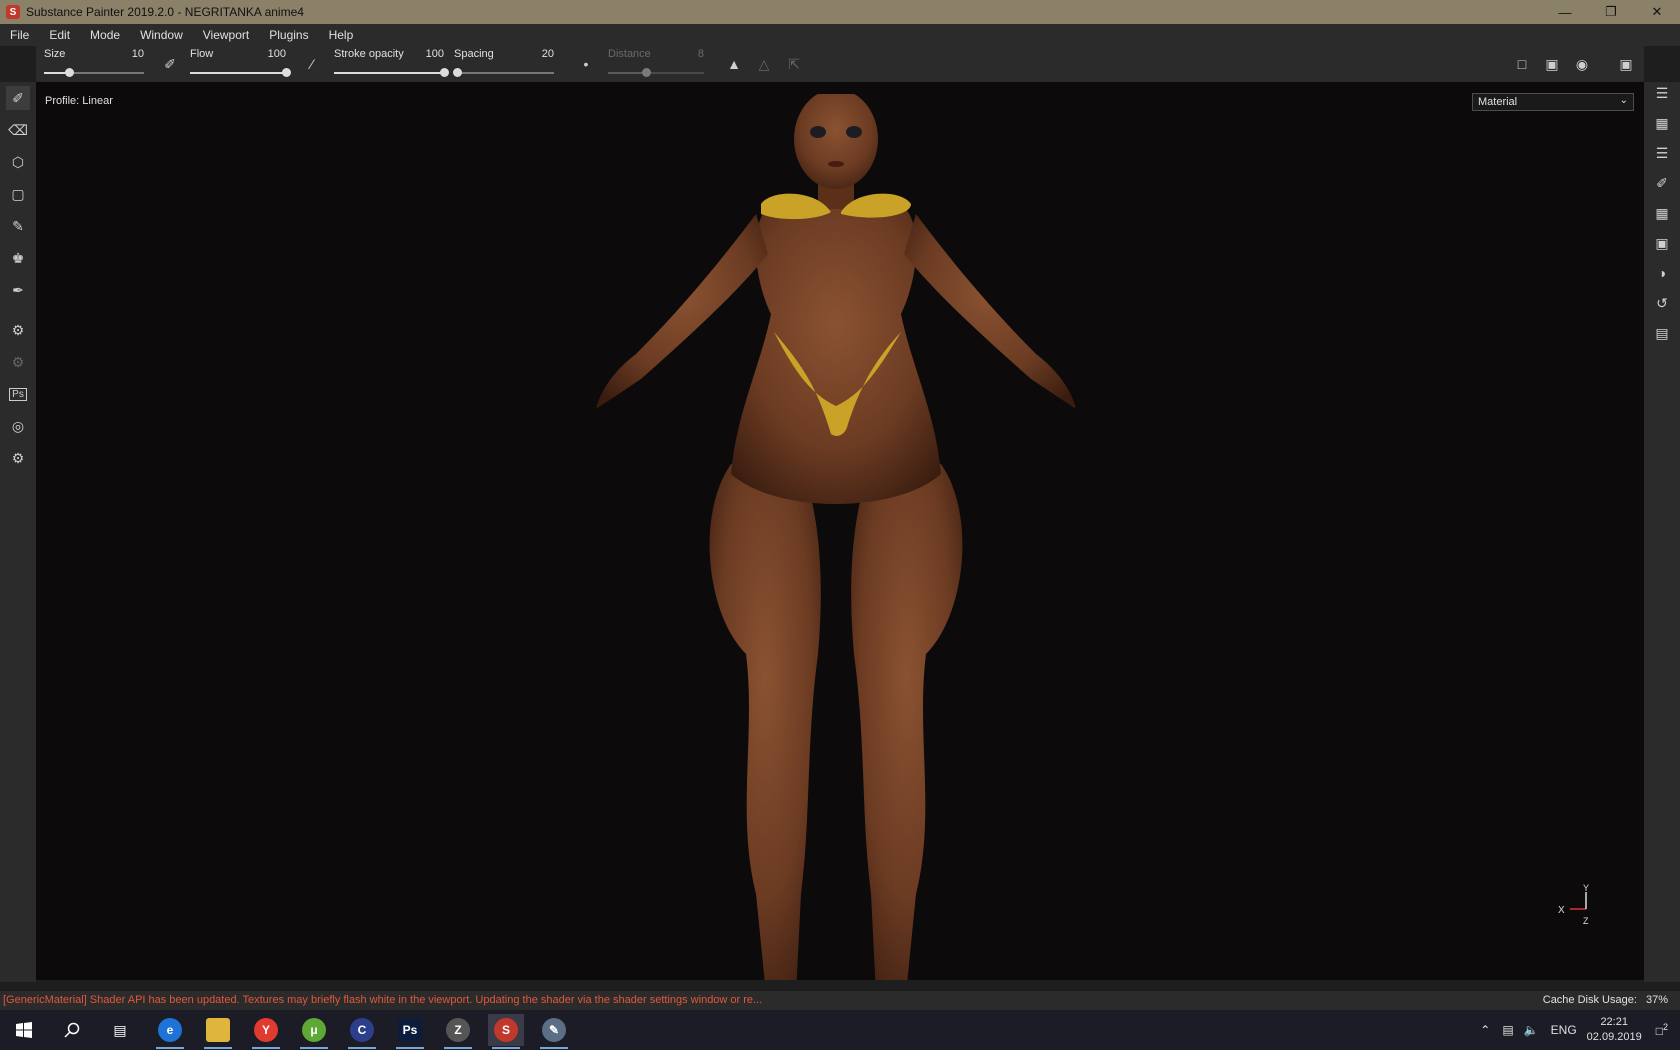 The image size is (1680, 1050). What do you see at coordinates (391, 72) in the screenshot?
I see `stroke-opacity-slider` at bounding box center [391, 72].